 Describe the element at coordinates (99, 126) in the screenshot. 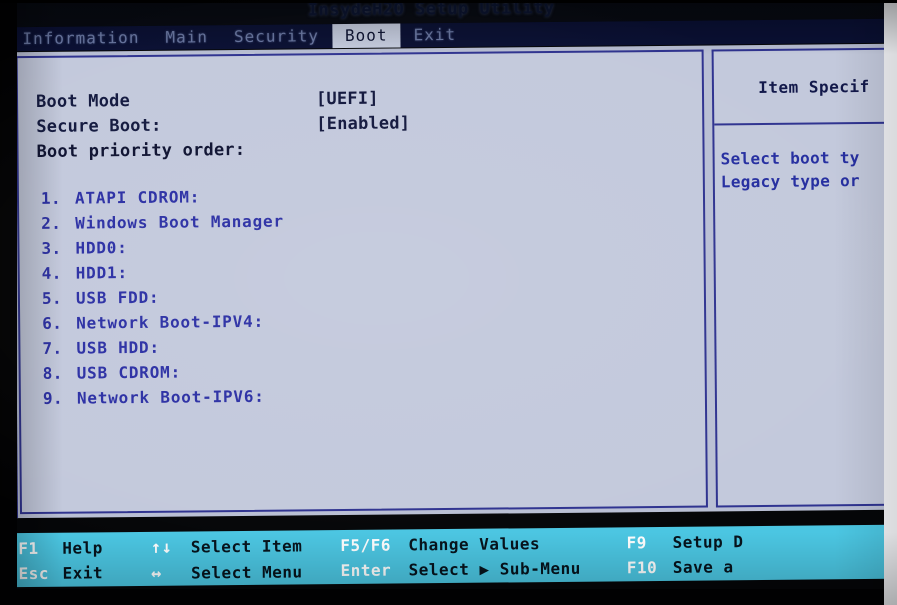

I see `setting-label-secure-boot: Secure Boot:` at that location.